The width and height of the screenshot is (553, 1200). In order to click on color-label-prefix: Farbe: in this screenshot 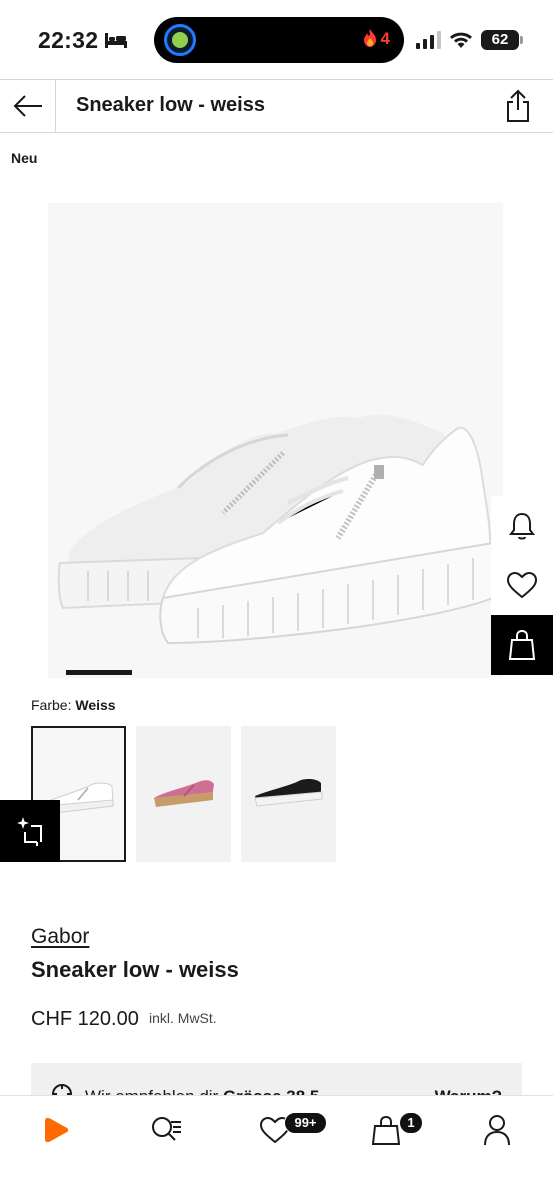, I will do `click(51, 705)`.